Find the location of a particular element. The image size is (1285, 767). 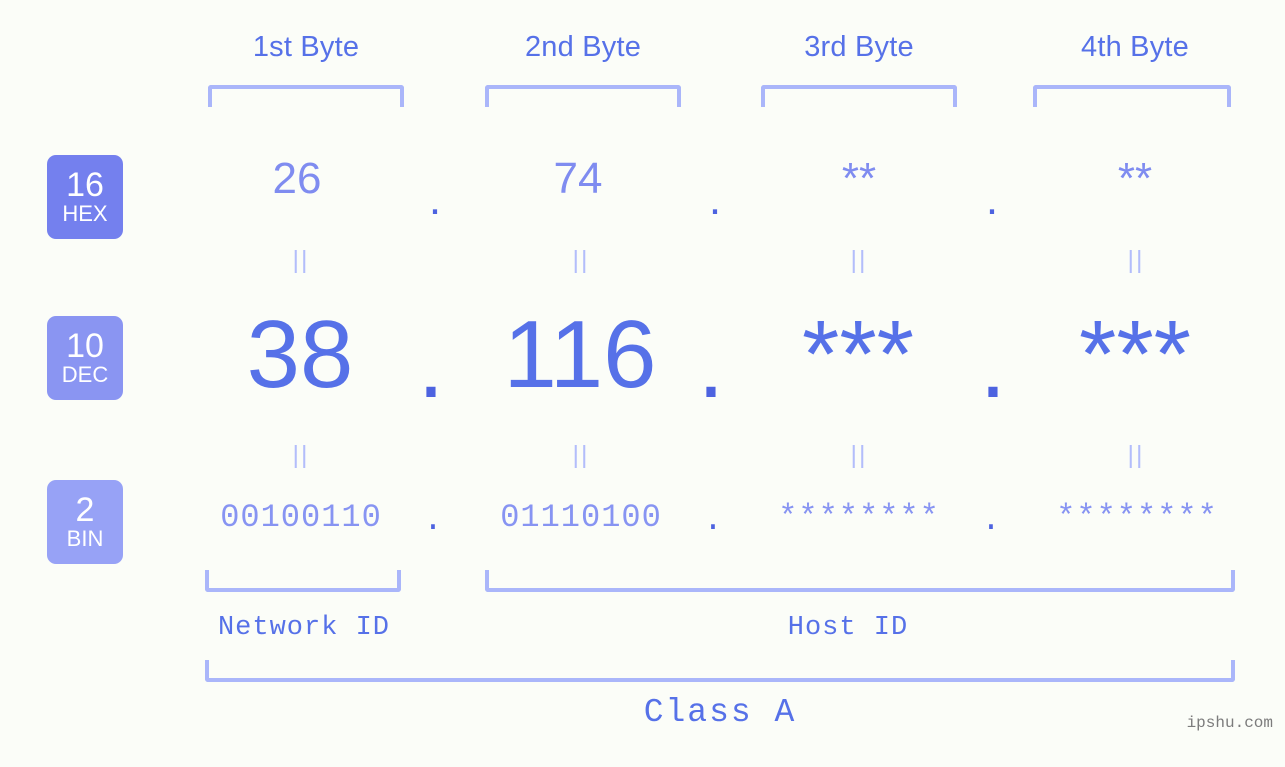

dec-octet-4: *** is located at coordinates (1135, 354).